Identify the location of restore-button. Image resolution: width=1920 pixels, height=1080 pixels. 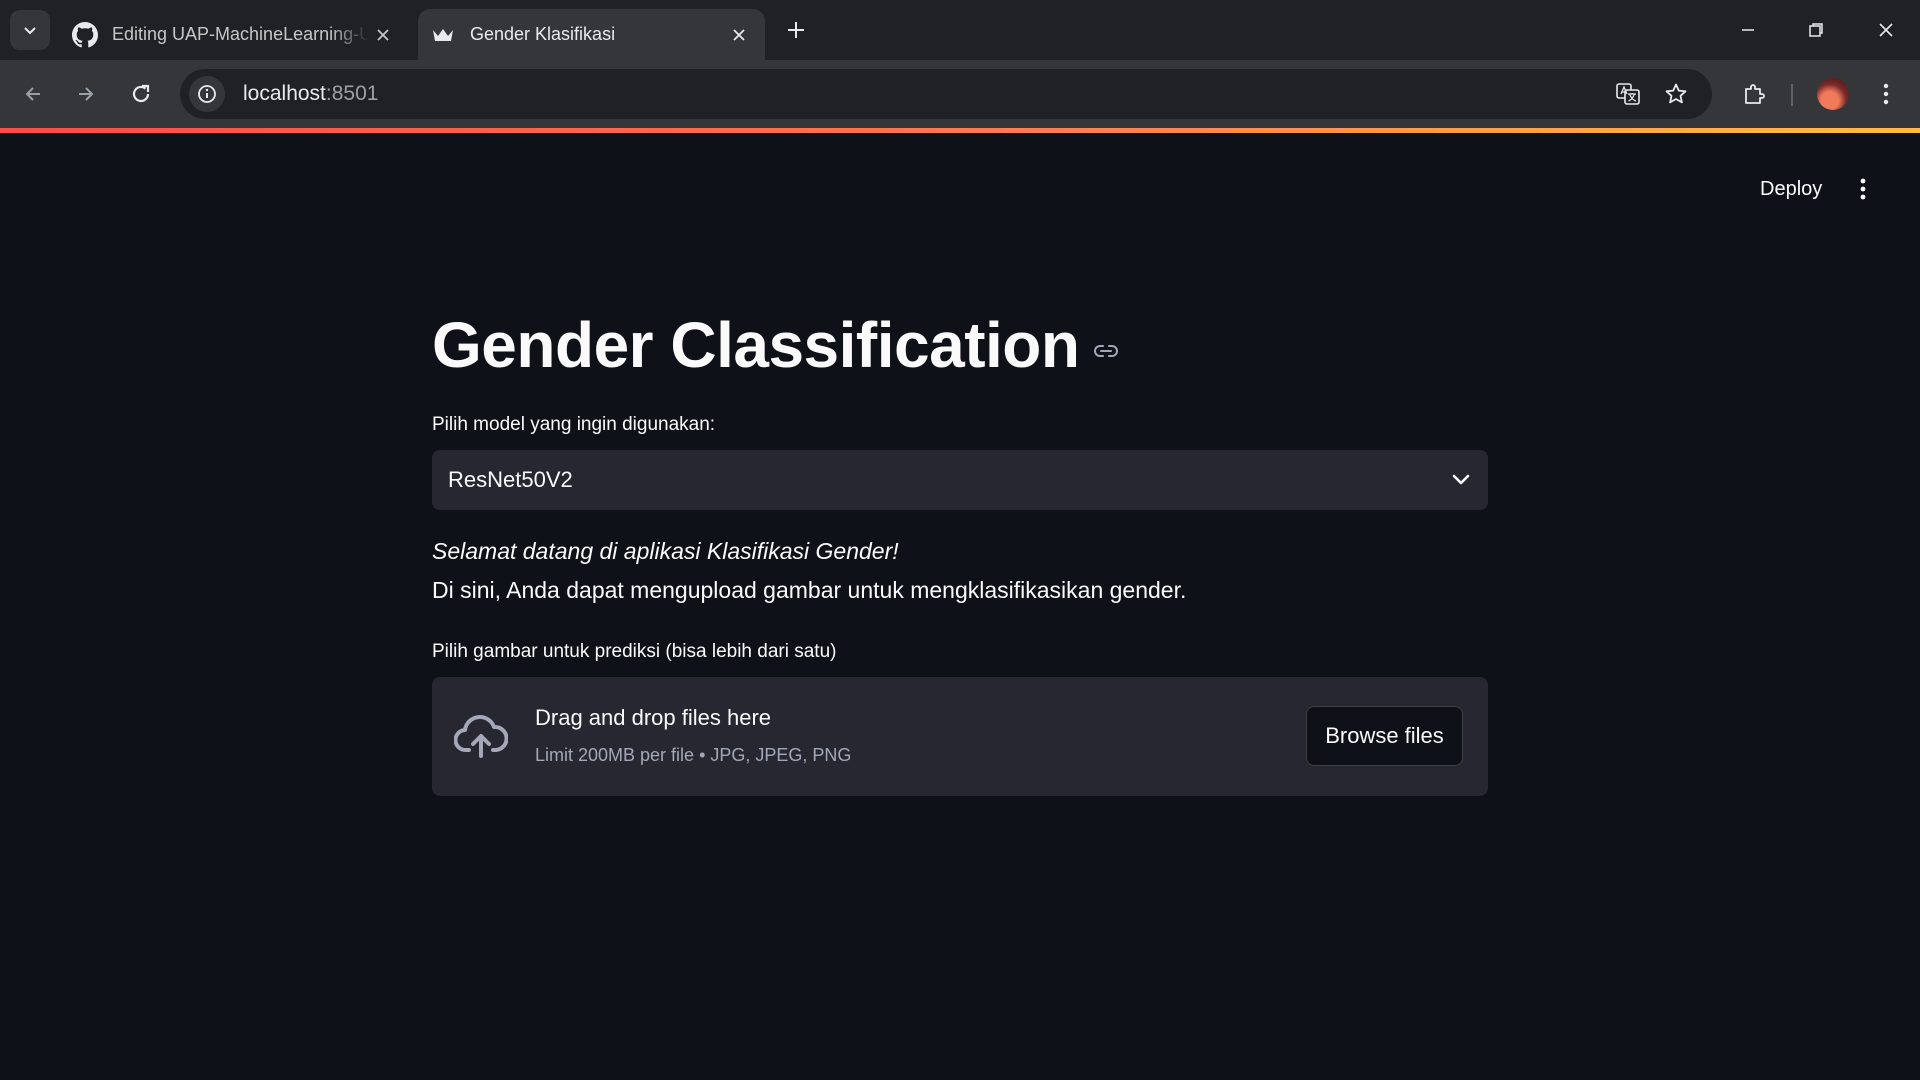
(1816, 30).